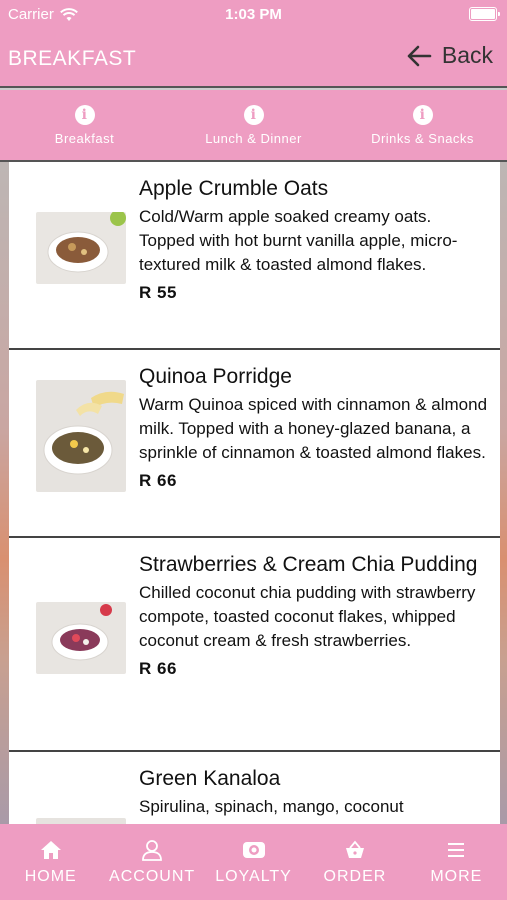 The height and width of the screenshot is (900, 507). I want to click on menu-item-title: Quinoa Porridge, so click(215, 376).